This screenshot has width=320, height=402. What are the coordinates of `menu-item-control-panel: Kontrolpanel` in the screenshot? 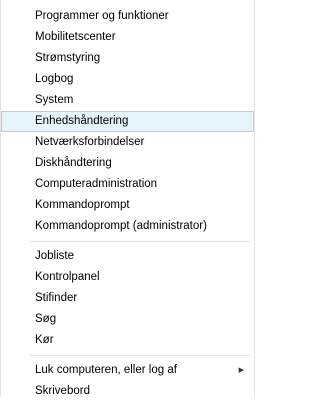 It's located at (127, 277).